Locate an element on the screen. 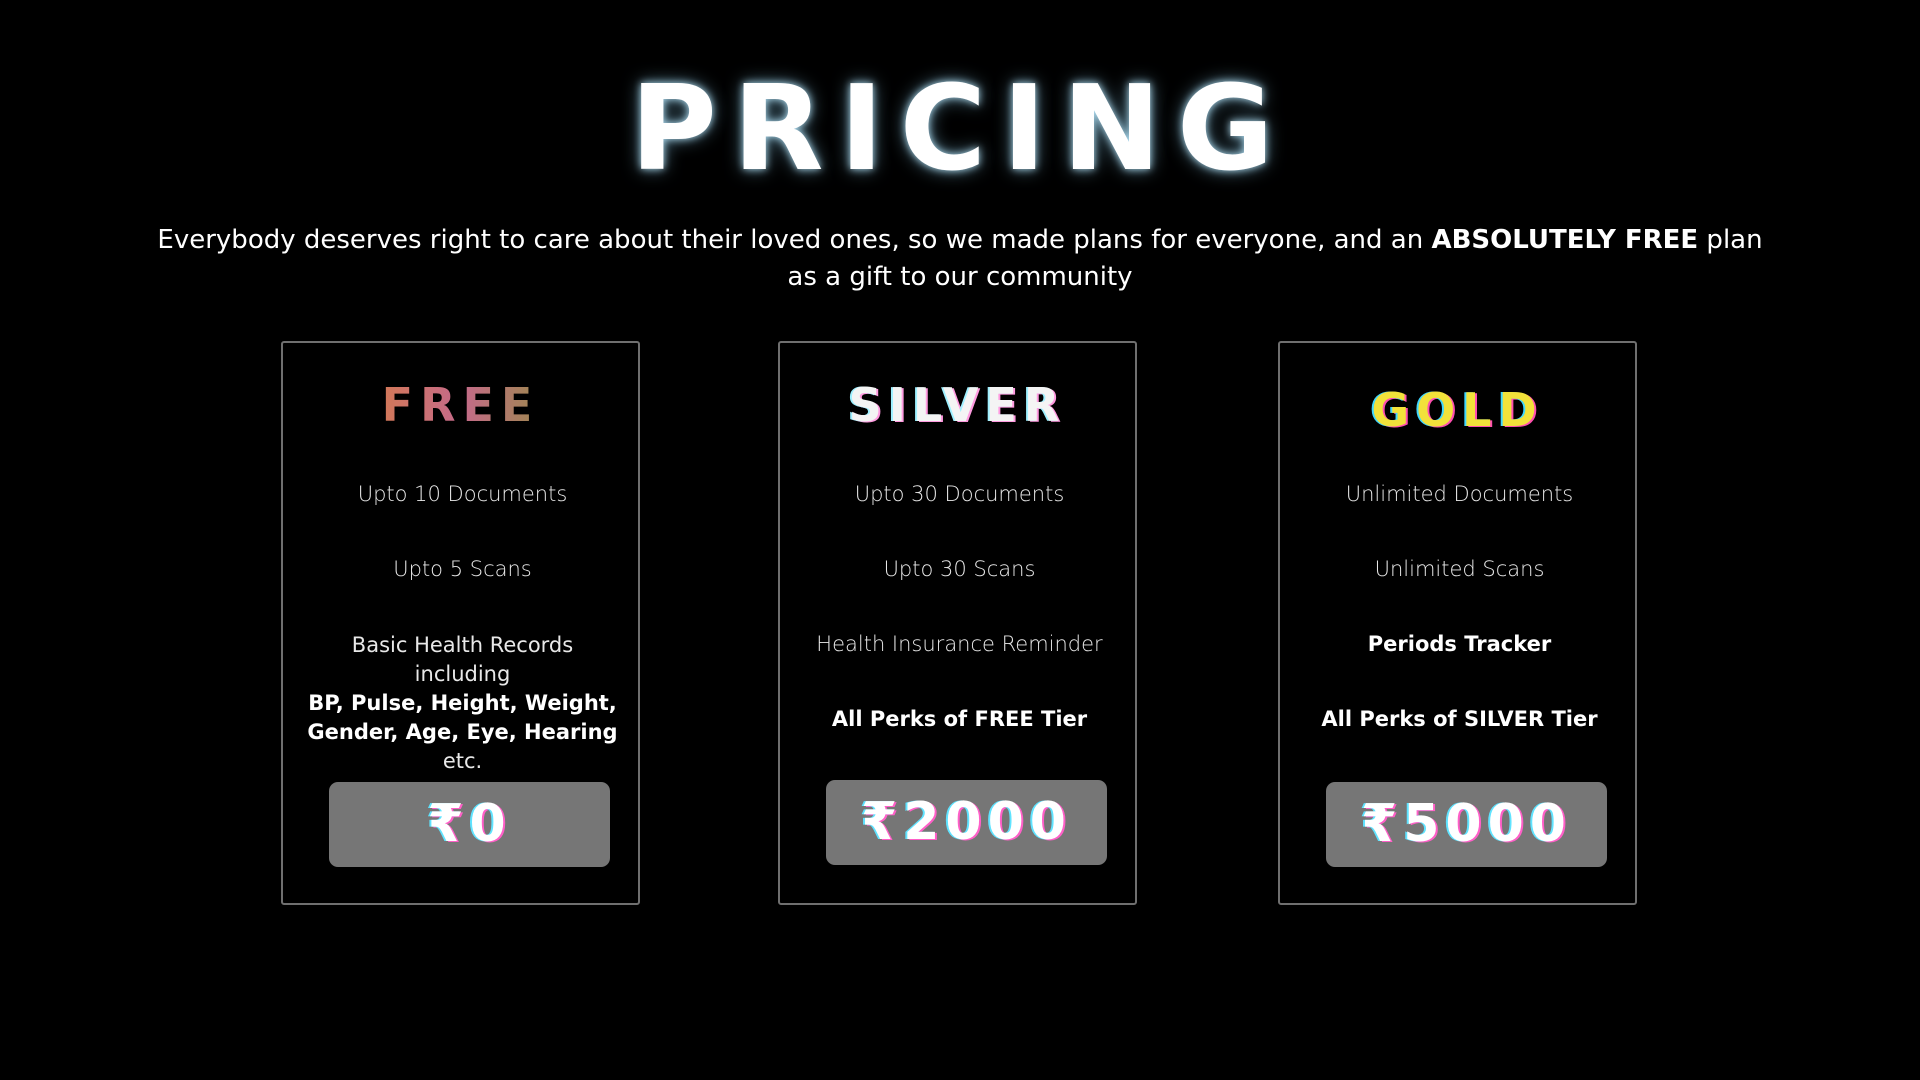 The width and height of the screenshot is (1920, 1080). plan-feature: Upto 10 Documents is located at coordinates (462, 494).